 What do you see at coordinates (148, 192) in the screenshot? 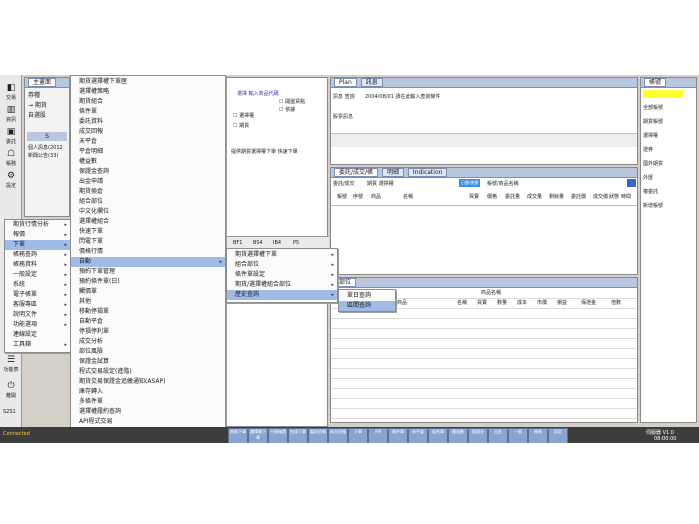
I see `order-submenu-item-11: 期貨換倉` at bounding box center [148, 192].